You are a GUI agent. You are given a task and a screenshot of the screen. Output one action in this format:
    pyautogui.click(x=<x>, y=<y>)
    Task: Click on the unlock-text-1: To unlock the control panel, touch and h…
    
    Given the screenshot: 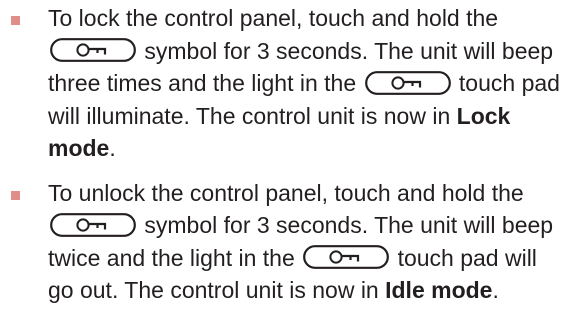 What is the action you would take?
    pyautogui.click(x=286, y=192)
    